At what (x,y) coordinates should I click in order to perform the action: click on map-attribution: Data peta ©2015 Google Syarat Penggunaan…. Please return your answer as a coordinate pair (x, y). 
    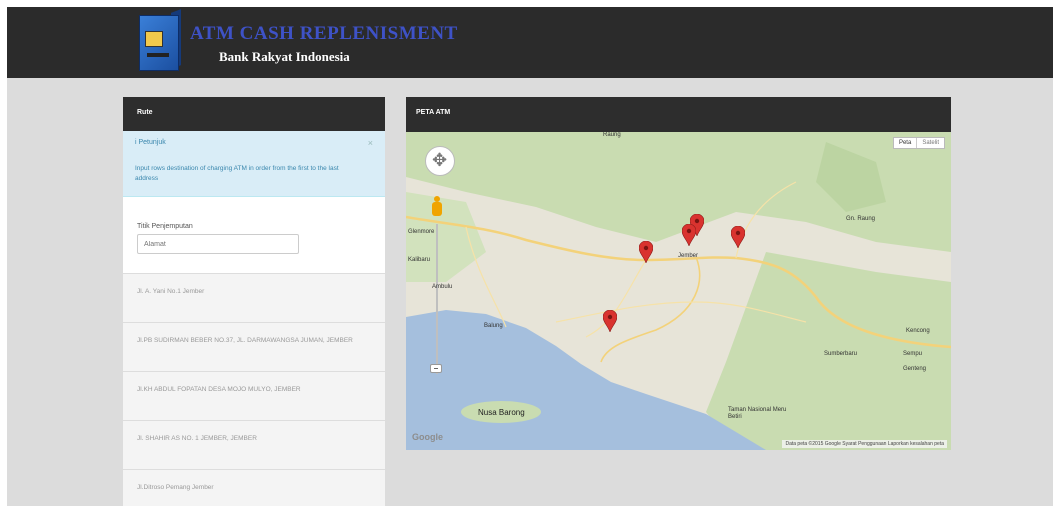
    Looking at the image, I should click on (864, 444).